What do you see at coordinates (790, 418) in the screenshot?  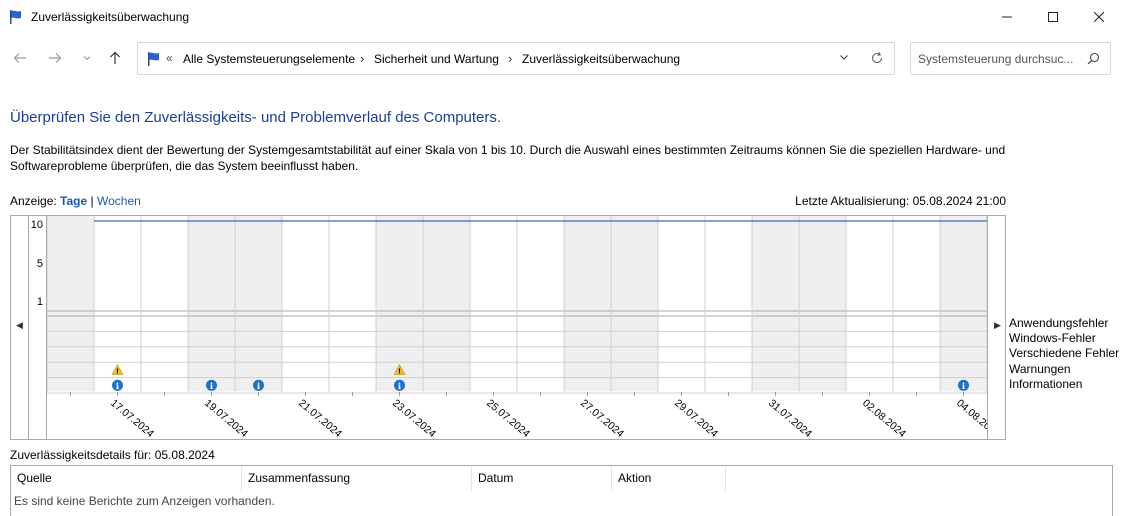 I see `date-label: 31.07.2024` at bounding box center [790, 418].